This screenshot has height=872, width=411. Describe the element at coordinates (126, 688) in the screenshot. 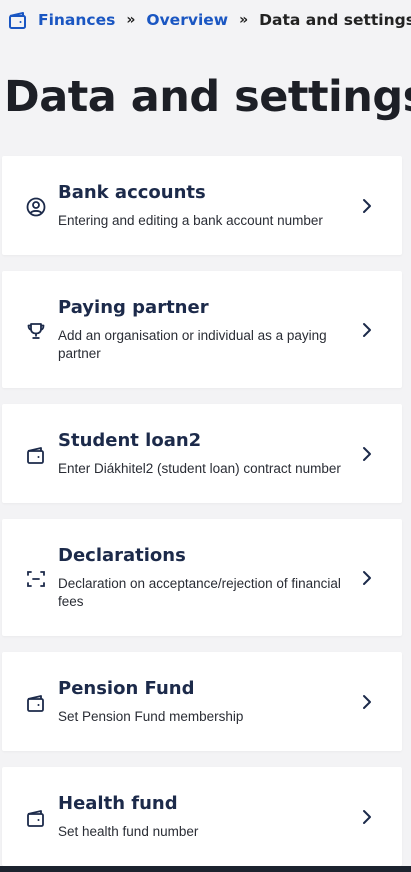

I see `card-title: Pension Fund` at that location.